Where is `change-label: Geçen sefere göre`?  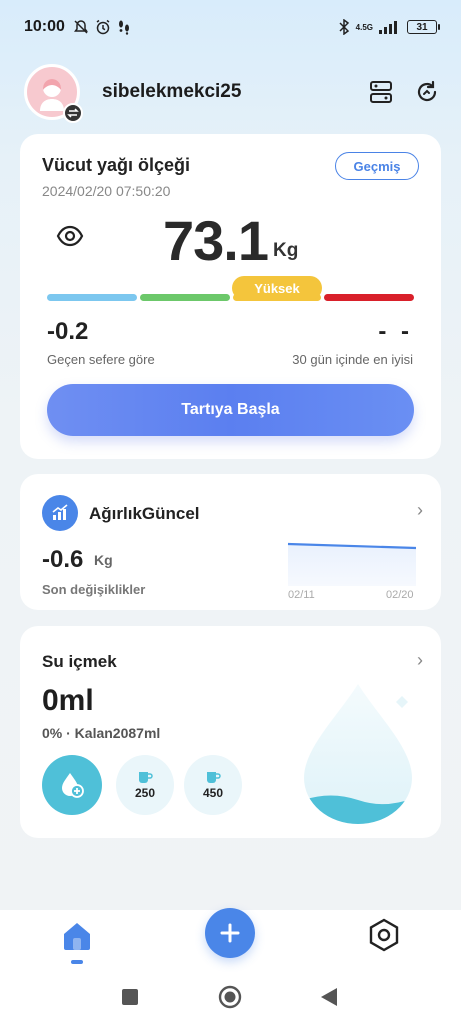
change-label: Geçen sefere göre is located at coordinates (101, 359).